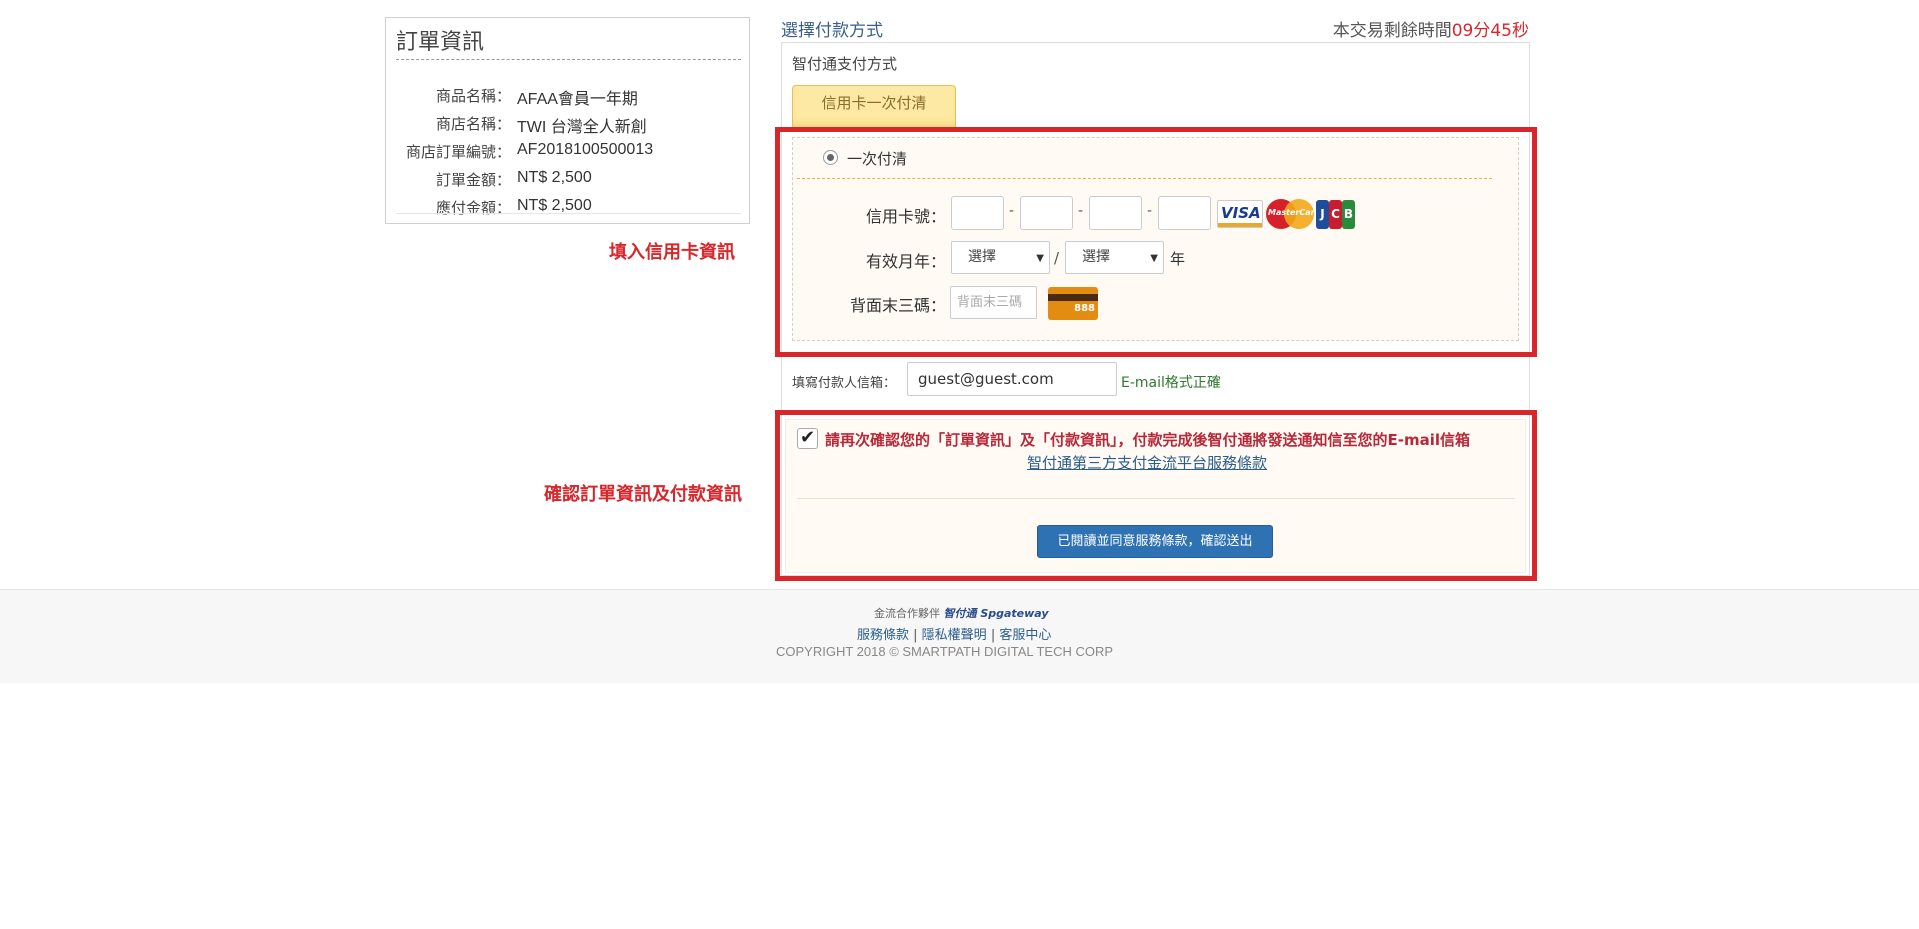 This screenshot has height=929, width=1919. What do you see at coordinates (582, 127) in the screenshot?
I see `order-value: TWI 台灣全人新創` at bounding box center [582, 127].